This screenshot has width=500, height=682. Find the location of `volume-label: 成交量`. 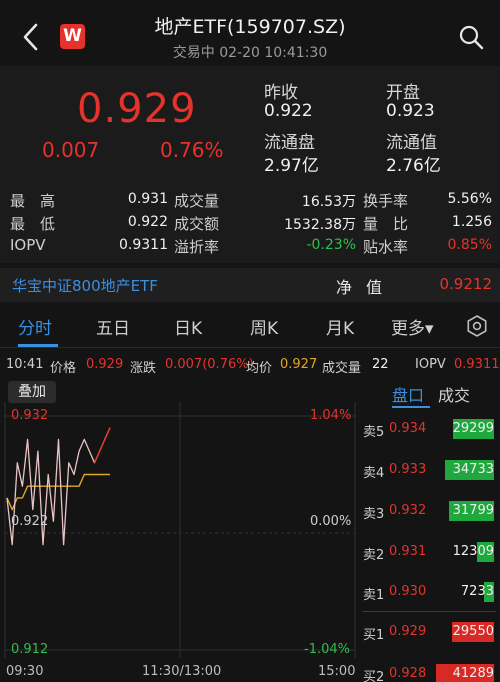

volume-label: 成交量 is located at coordinates (197, 201).